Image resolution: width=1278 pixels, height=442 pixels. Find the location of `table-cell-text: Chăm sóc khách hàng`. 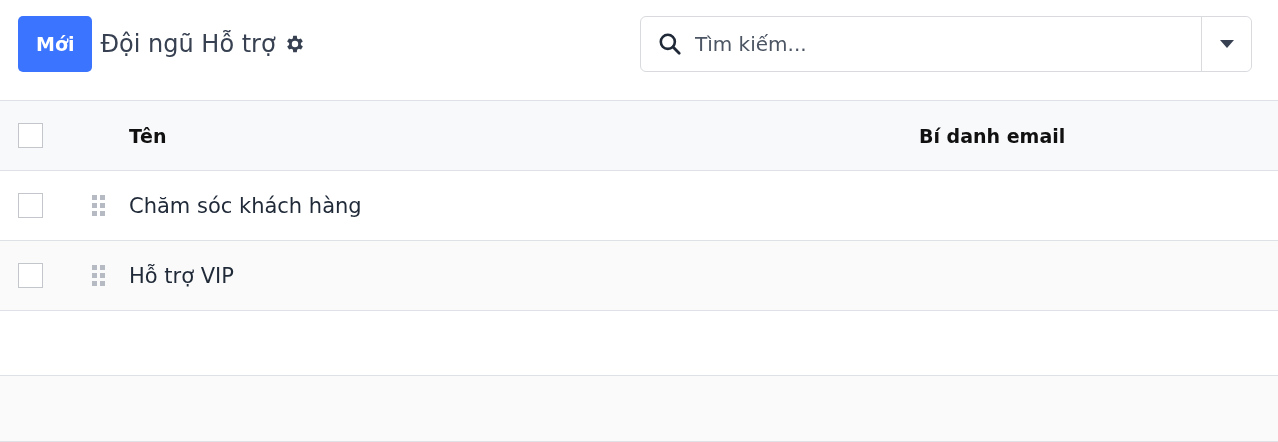

table-cell-text: Chăm sóc khách hàng is located at coordinates (246, 205).